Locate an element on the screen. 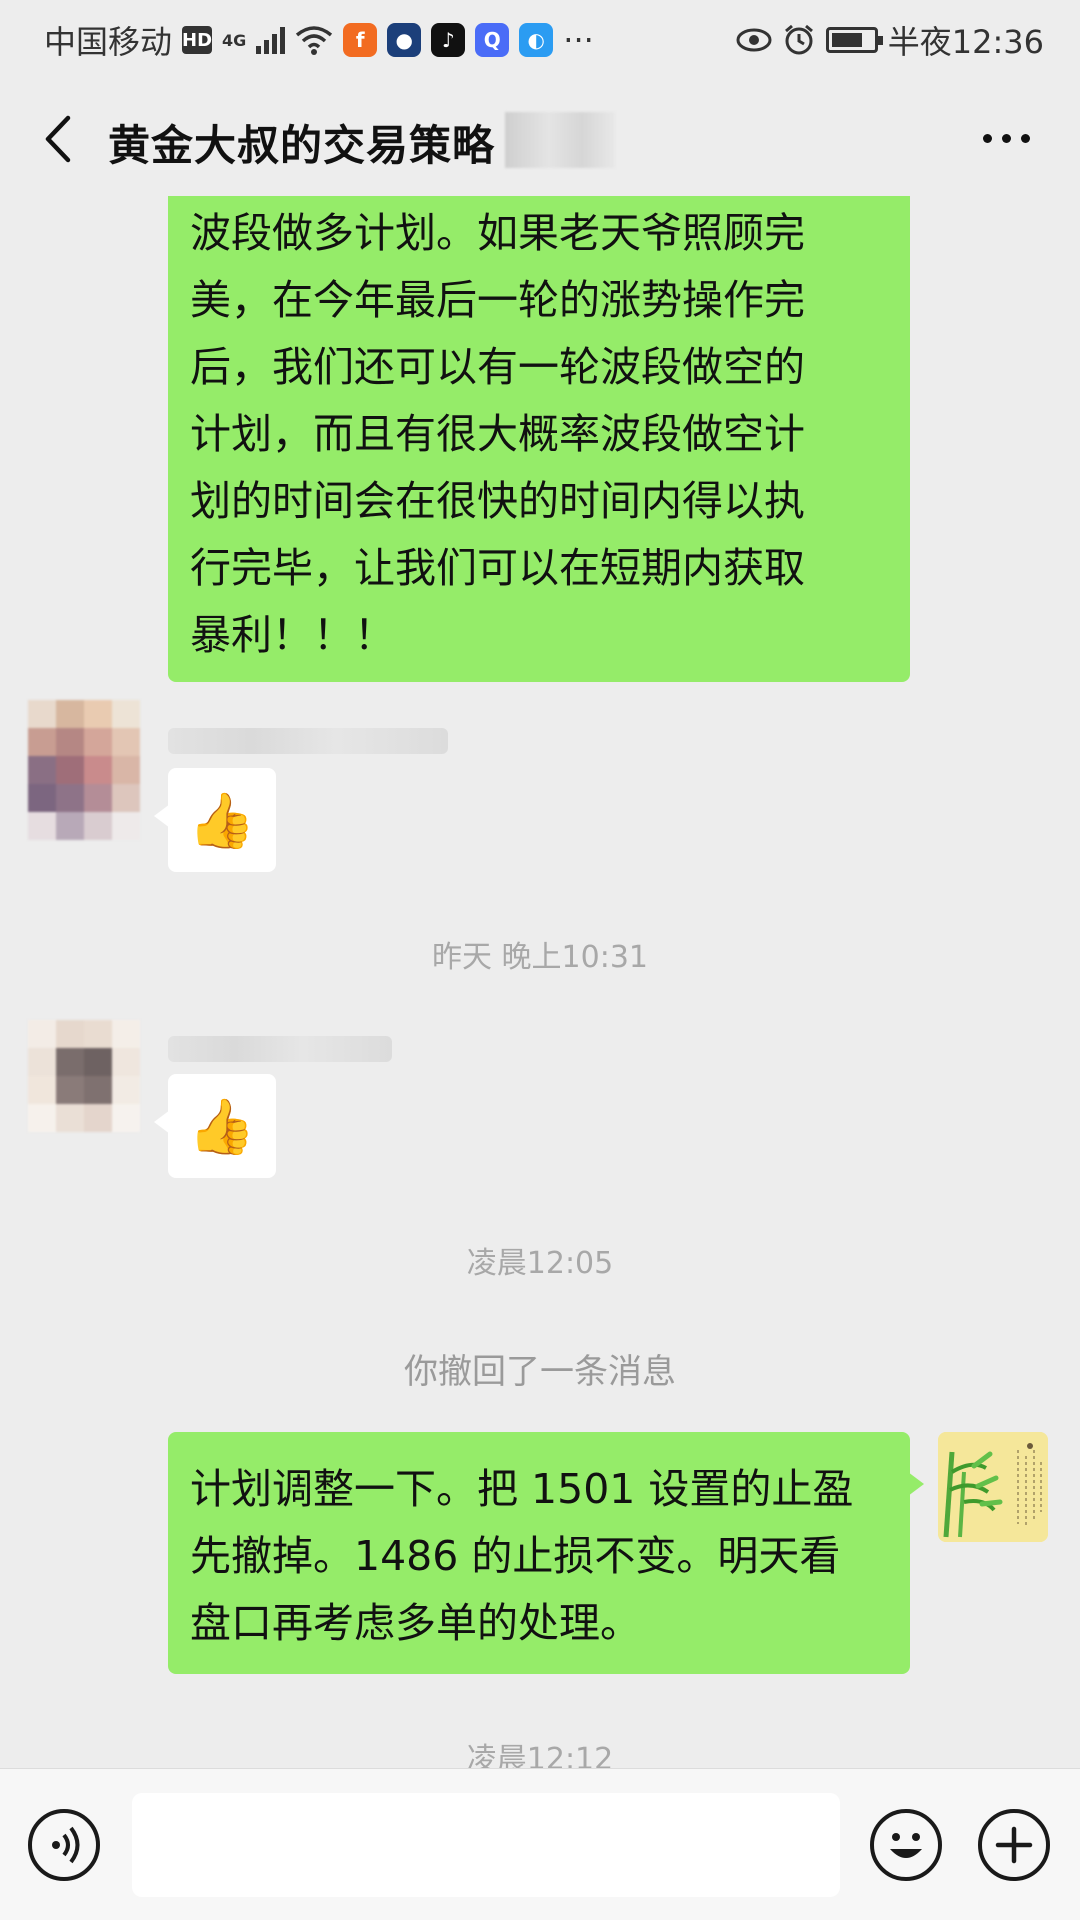 The image size is (1080, 1920). status-bar: 中国移动 HD 4G f ● ♪ Q ◐ ··· 半夜12:36 is located at coordinates (540, 40).